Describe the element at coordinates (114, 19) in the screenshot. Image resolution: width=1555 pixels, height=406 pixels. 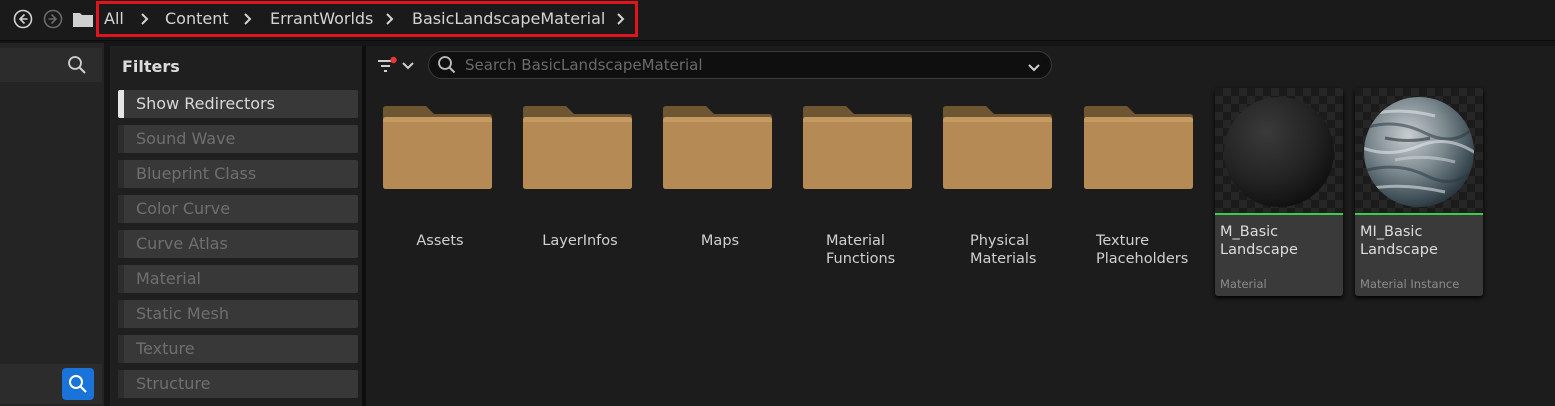
I see `breadcrumb-item-all: All` at that location.